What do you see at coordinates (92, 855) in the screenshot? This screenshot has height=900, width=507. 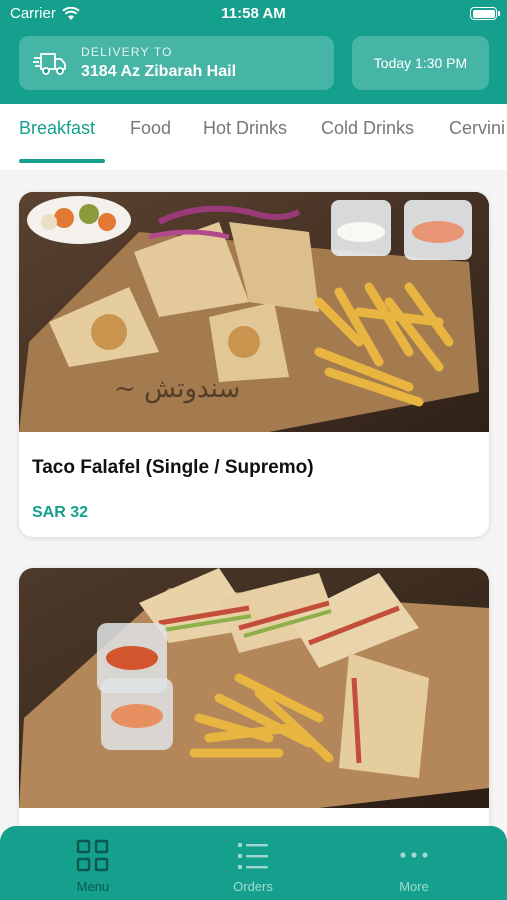 I see `grid-icon` at bounding box center [92, 855].